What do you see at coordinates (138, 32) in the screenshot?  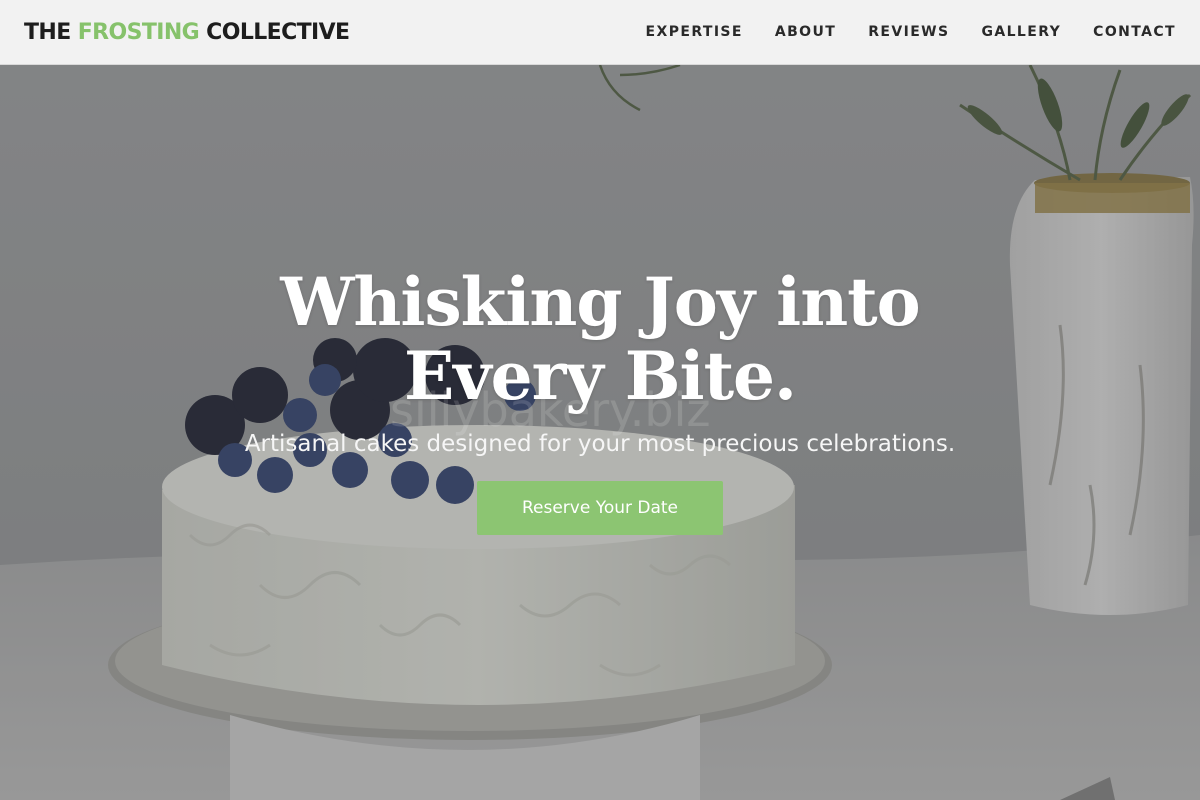 I see `brand-text-accent: FROSTING` at bounding box center [138, 32].